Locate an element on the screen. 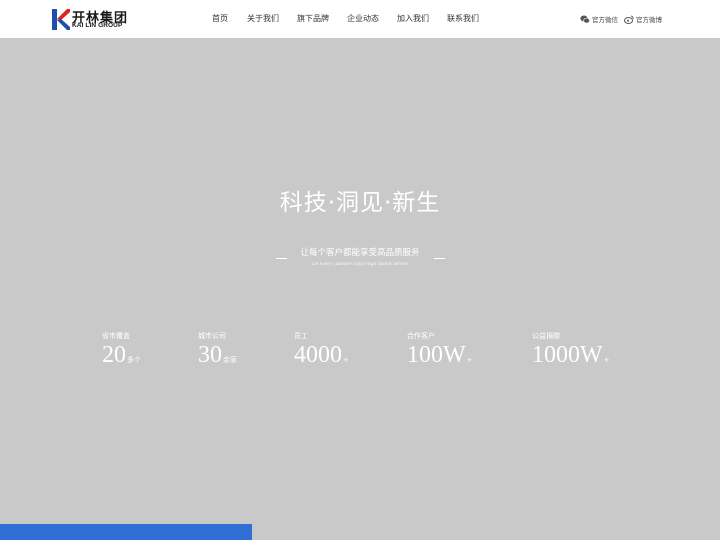  hero-tagline: 让每个客户都能享受高品质服务 is located at coordinates (360, 253).